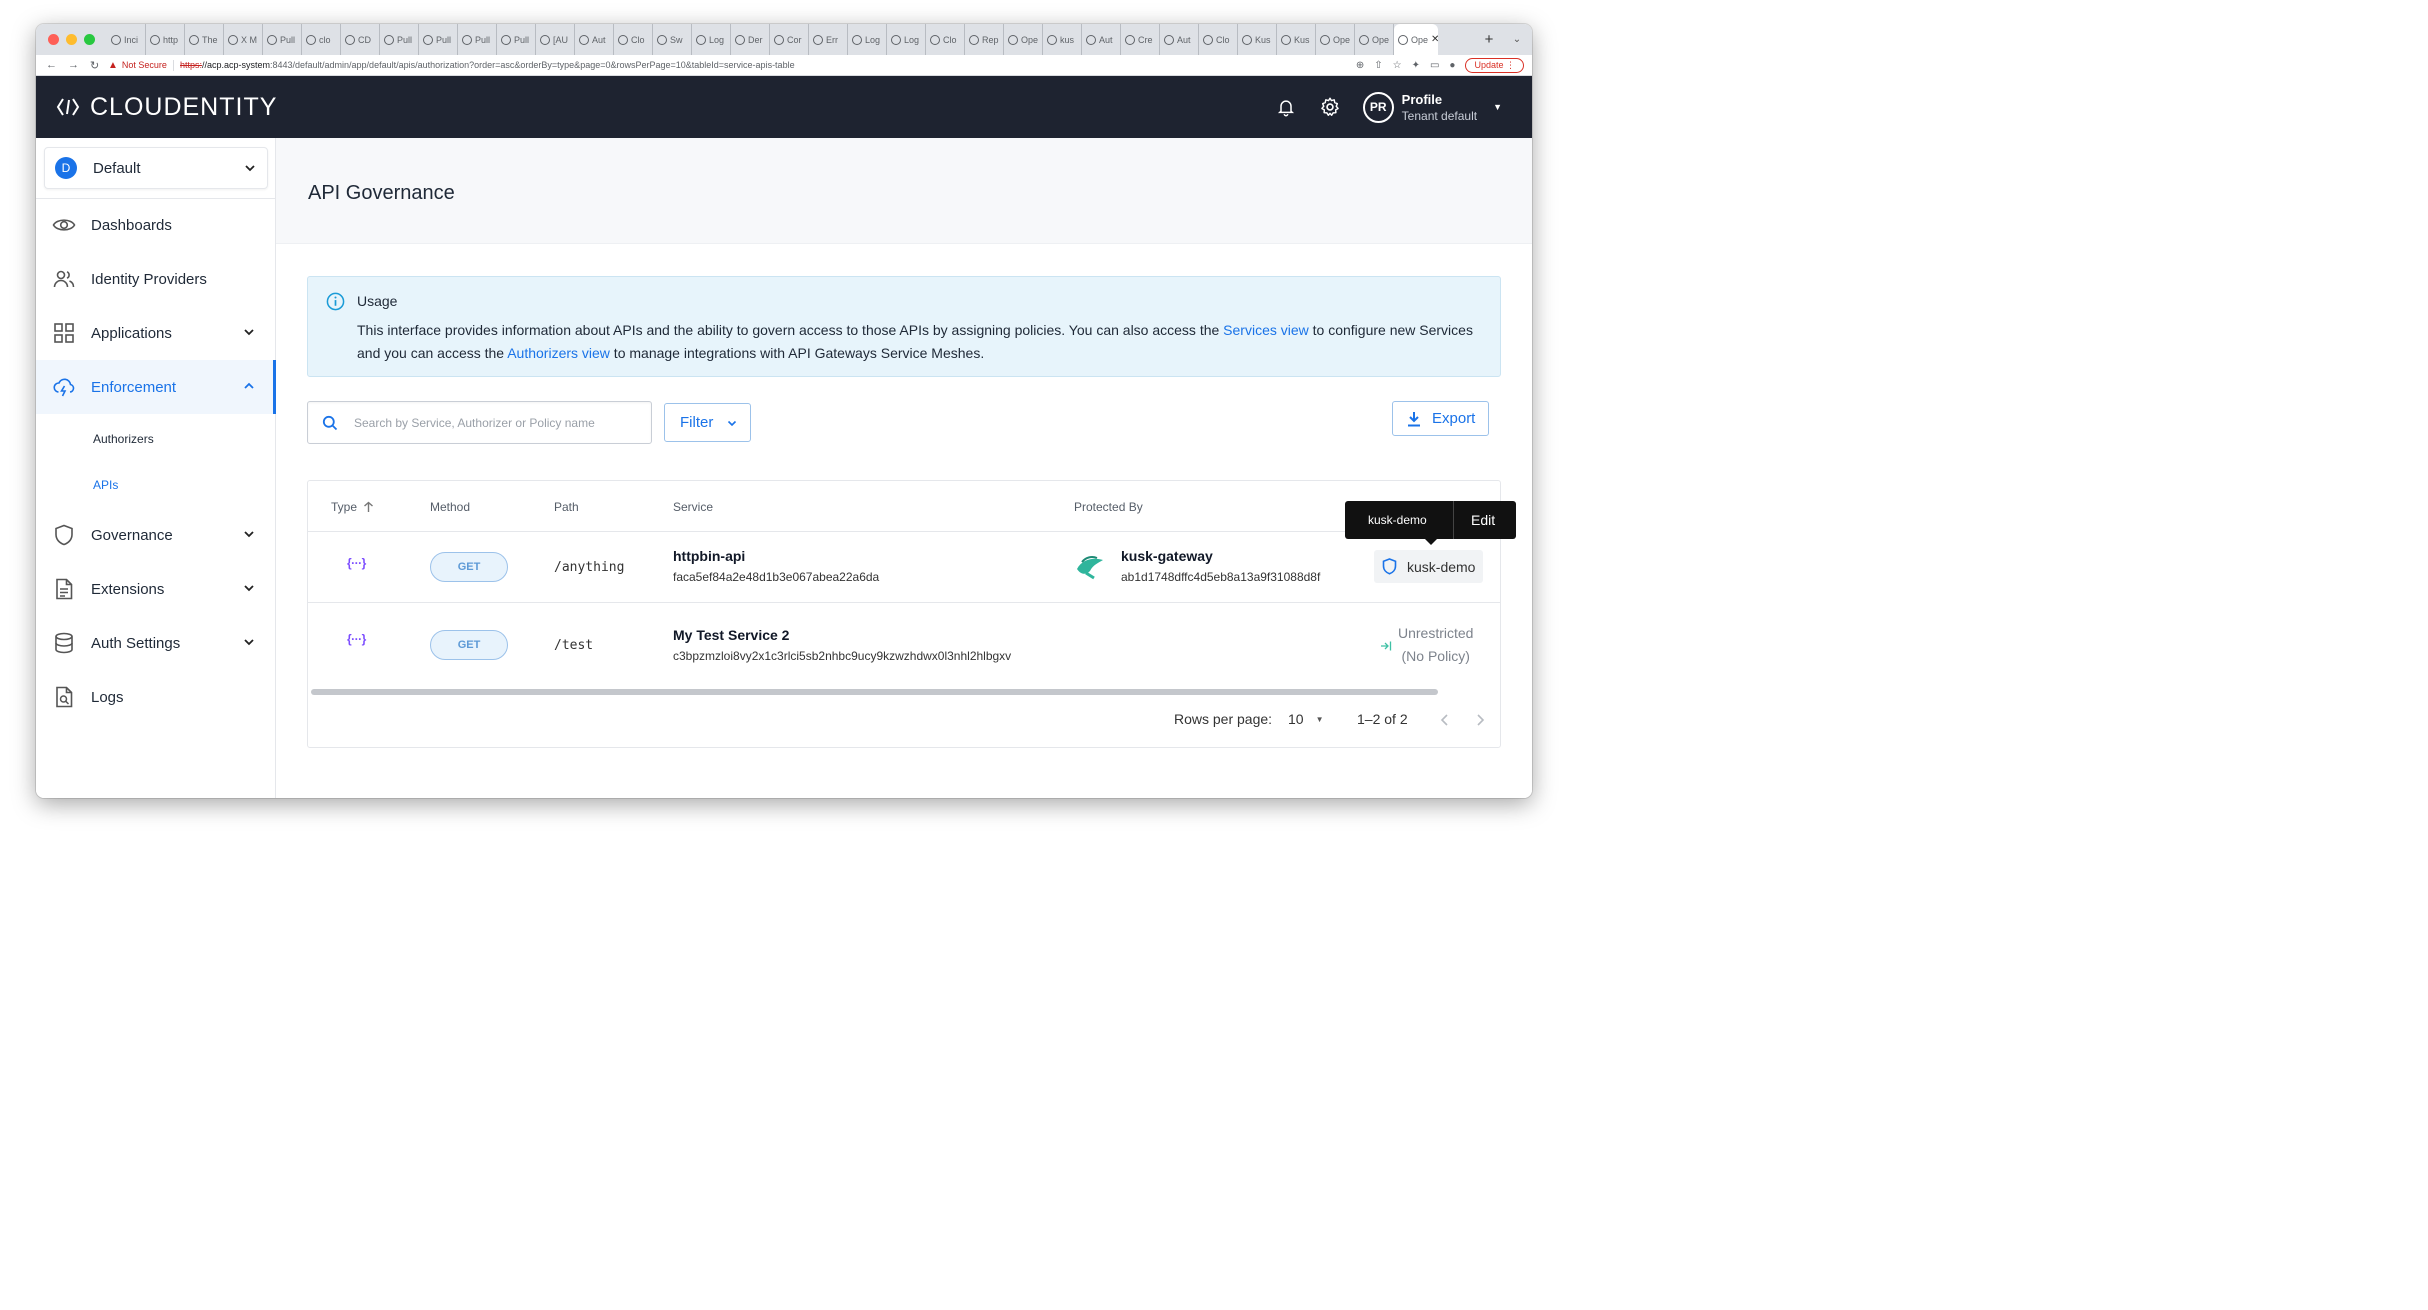  What do you see at coordinates (1429, 566) in the screenshot?
I see `policy-chip: kusk-demo` at bounding box center [1429, 566].